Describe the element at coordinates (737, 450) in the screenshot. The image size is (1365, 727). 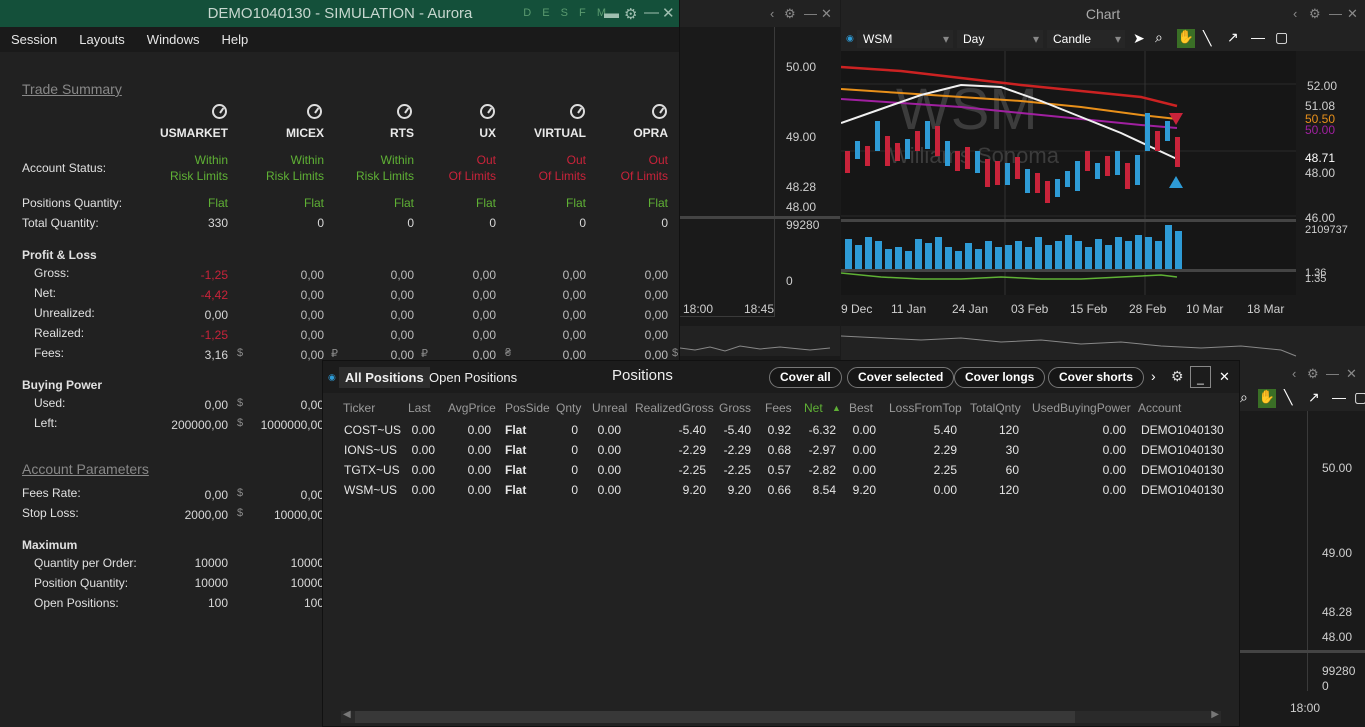
I see `cell-gross: -2.29` at that location.